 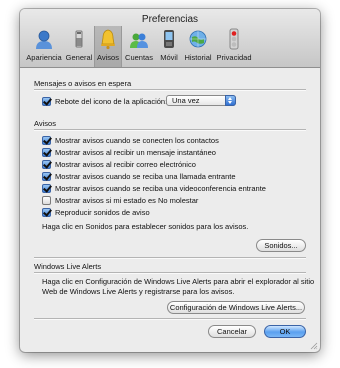 What do you see at coordinates (285, 331) in the screenshot?
I see `ok-button: OK` at bounding box center [285, 331].